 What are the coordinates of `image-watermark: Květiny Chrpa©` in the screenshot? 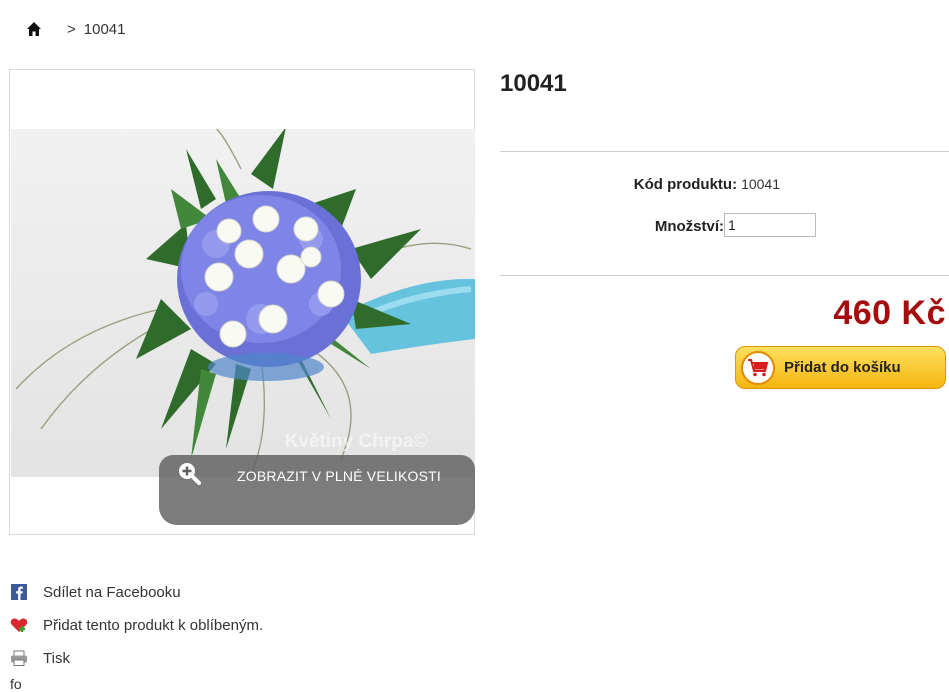 It's located at (356, 441).